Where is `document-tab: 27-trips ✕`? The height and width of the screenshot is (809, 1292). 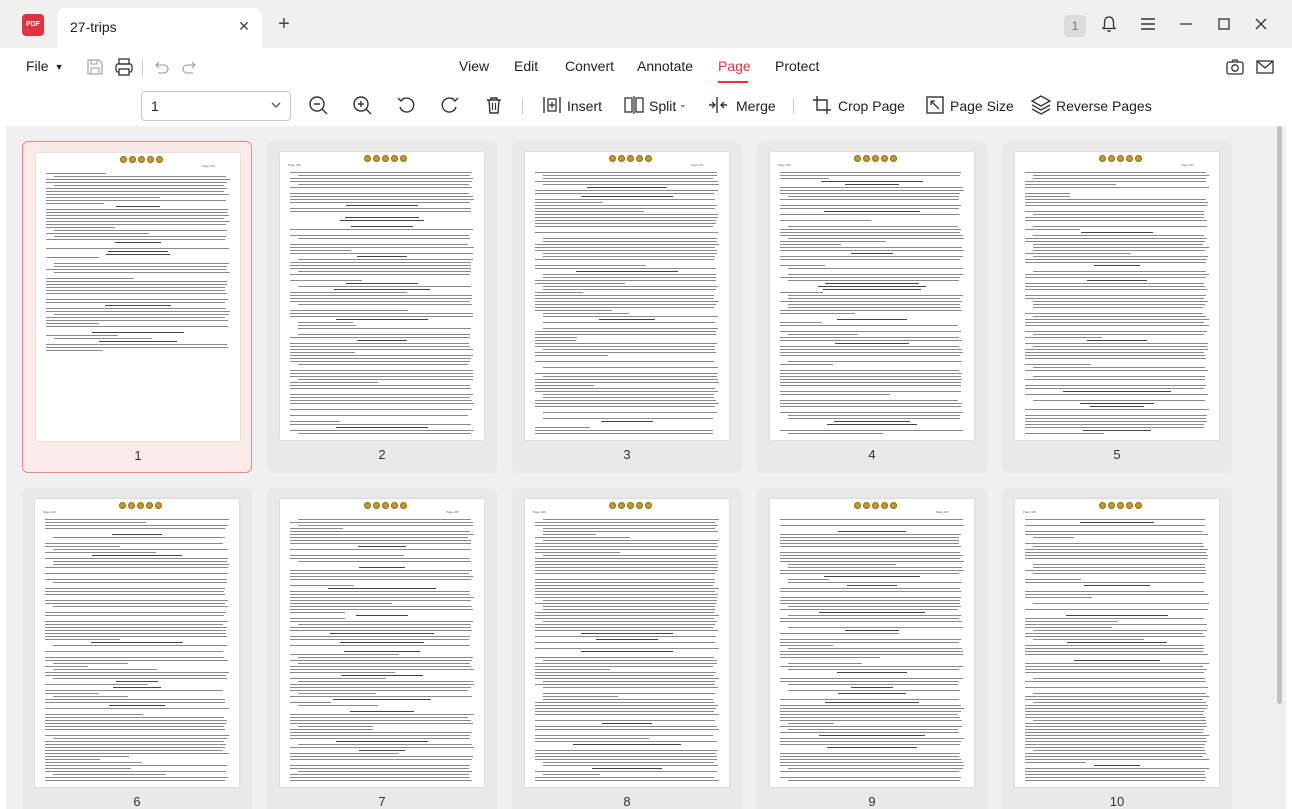 document-tab: 27-trips ✕ is located at coordinates (159, 28).